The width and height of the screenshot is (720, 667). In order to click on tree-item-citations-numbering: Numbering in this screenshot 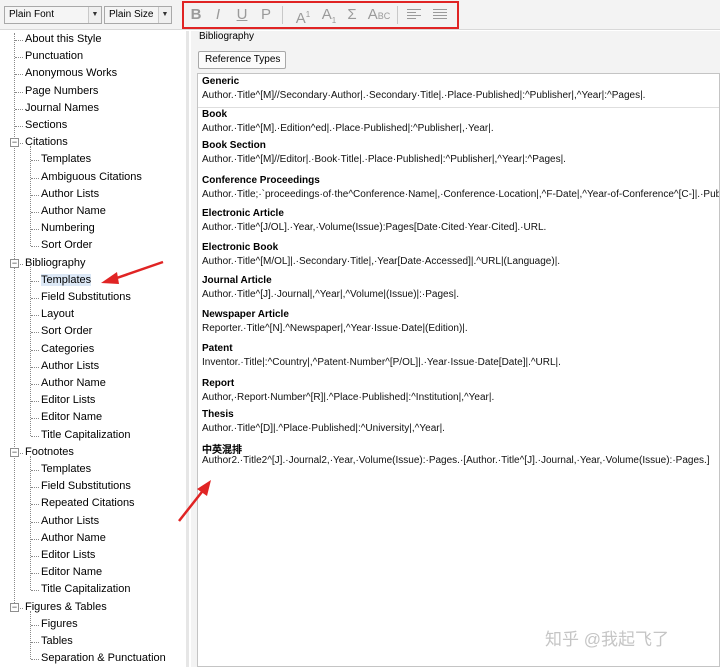, I will do `click(68, 228)`.